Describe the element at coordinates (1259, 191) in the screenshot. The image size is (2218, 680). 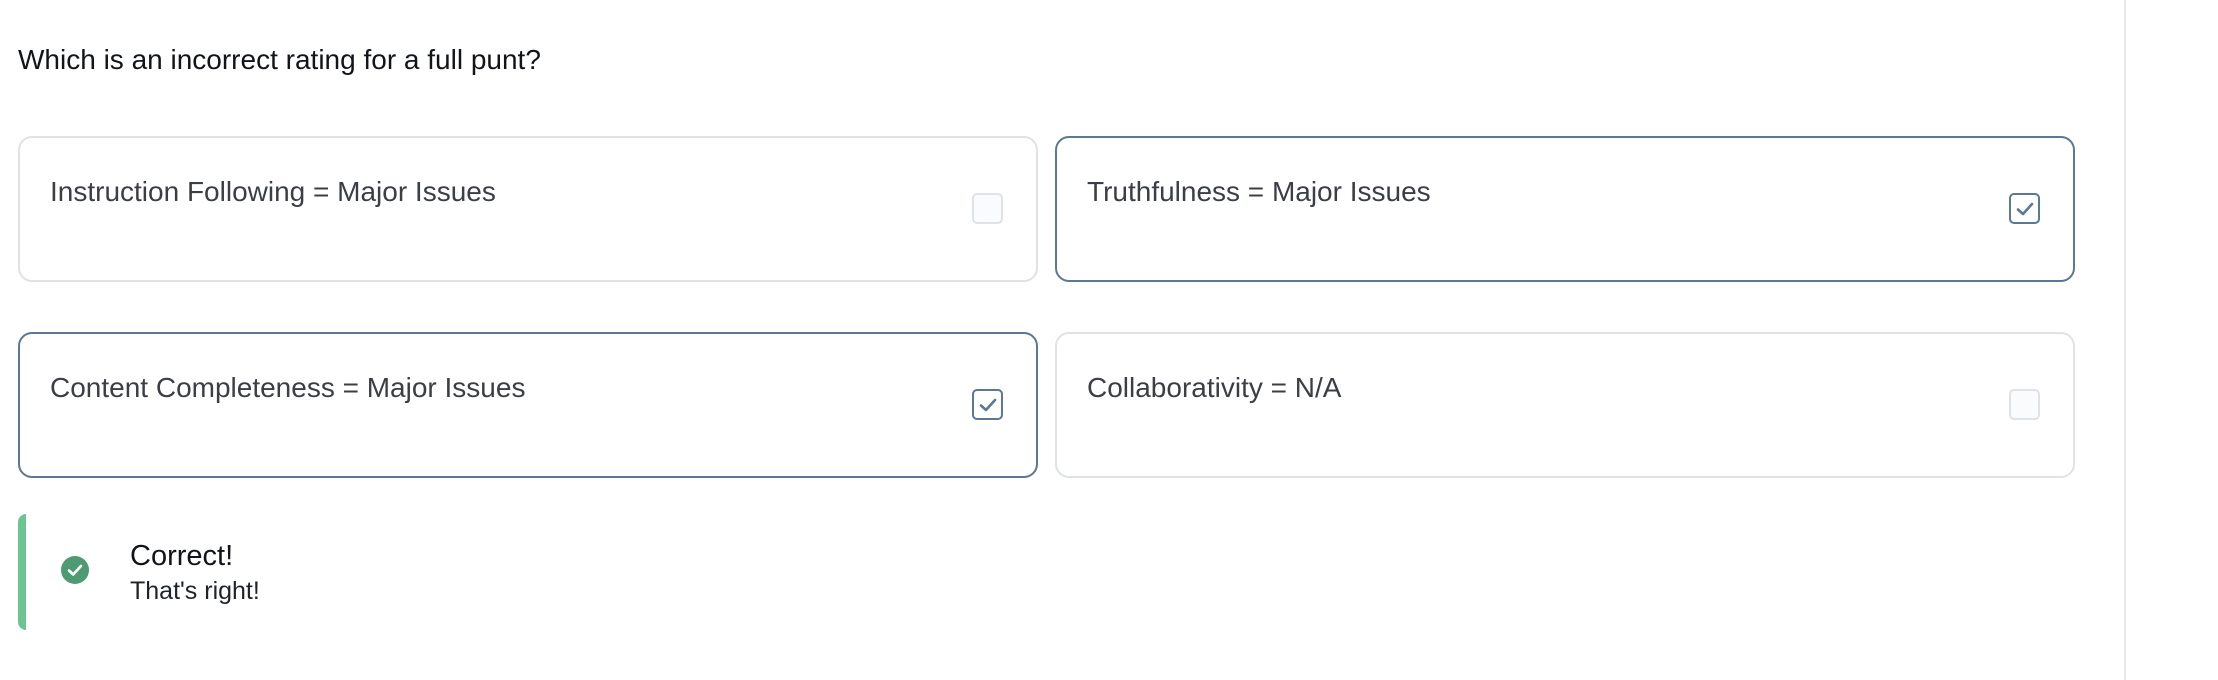
I see `option-label: Truthfulness = Major Issues` at that location.